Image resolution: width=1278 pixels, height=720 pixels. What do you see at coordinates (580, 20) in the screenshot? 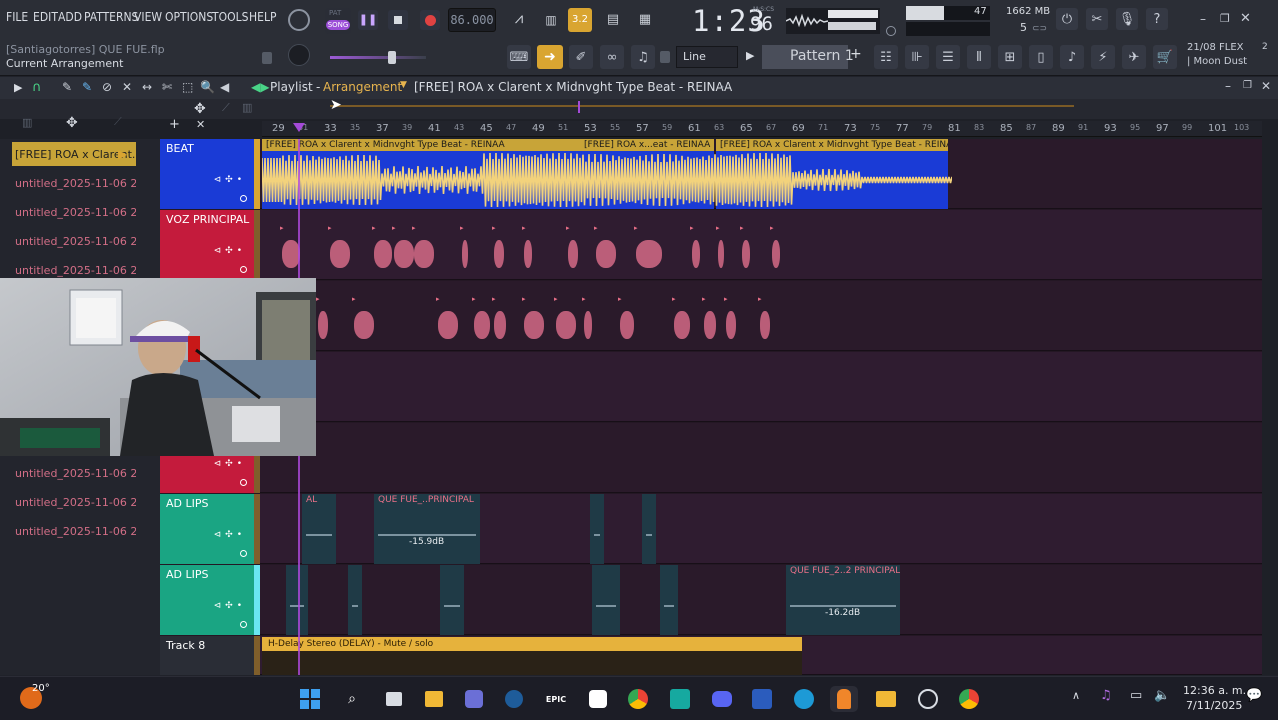
I see `step-edit-button: 3.2` at bounding box center [580, 20].